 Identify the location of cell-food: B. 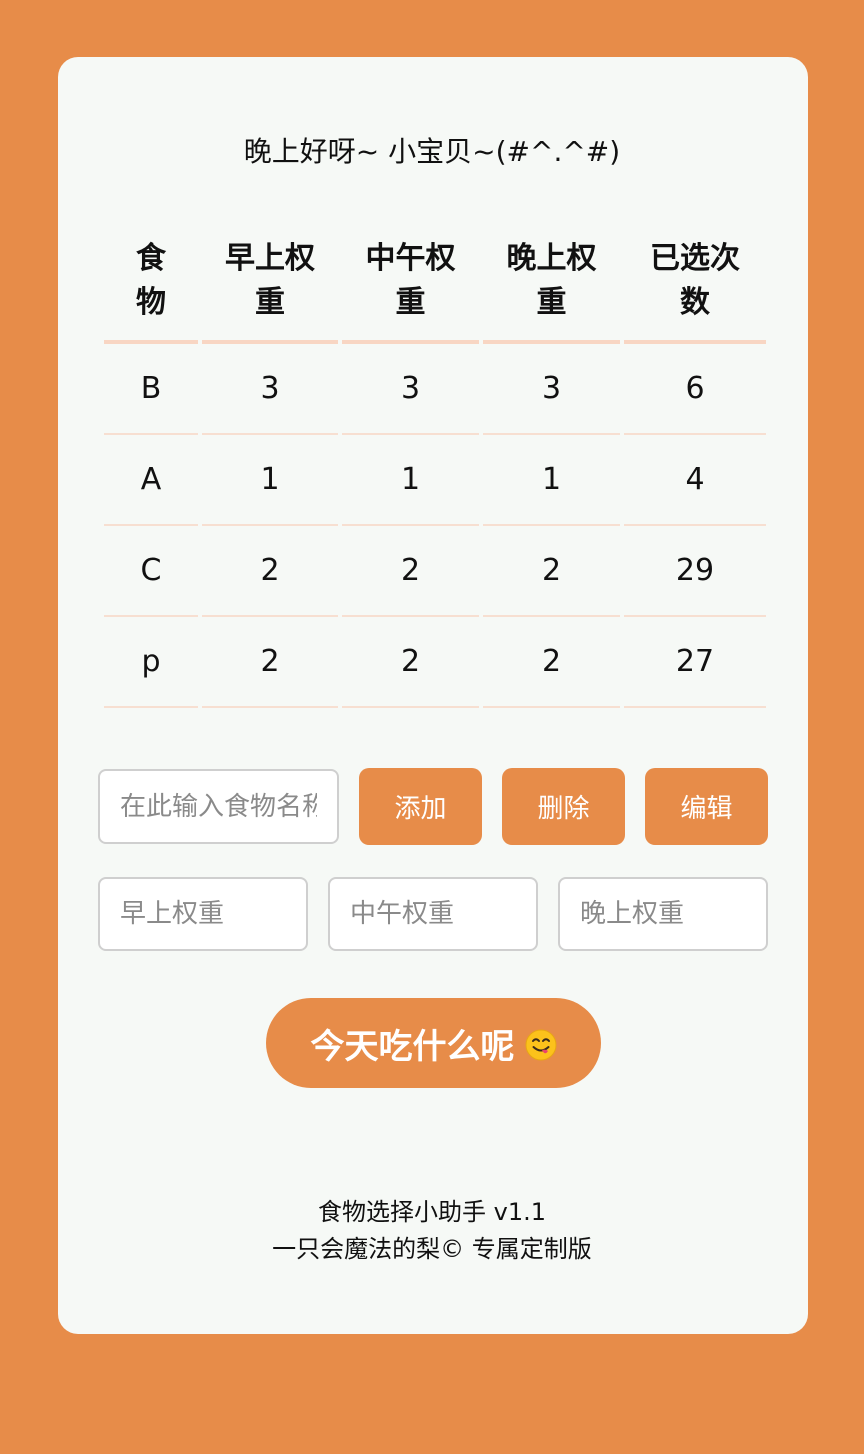
(151, 389).